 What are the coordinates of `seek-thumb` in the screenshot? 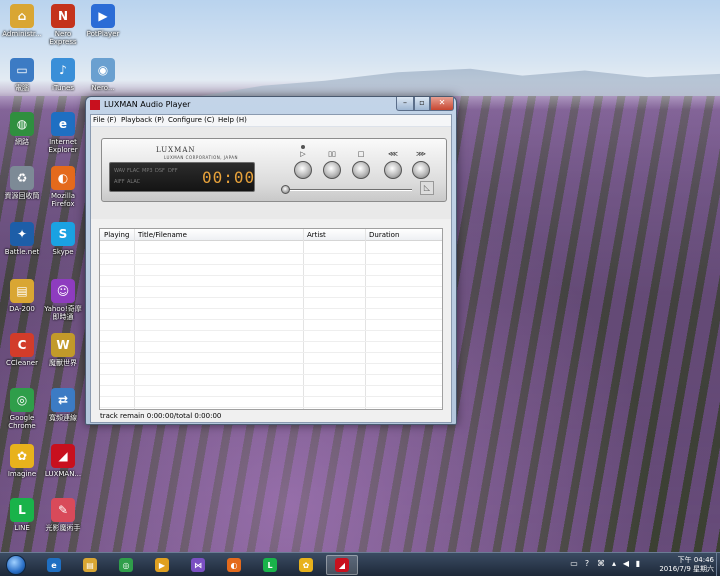 It's located at (285, 189).